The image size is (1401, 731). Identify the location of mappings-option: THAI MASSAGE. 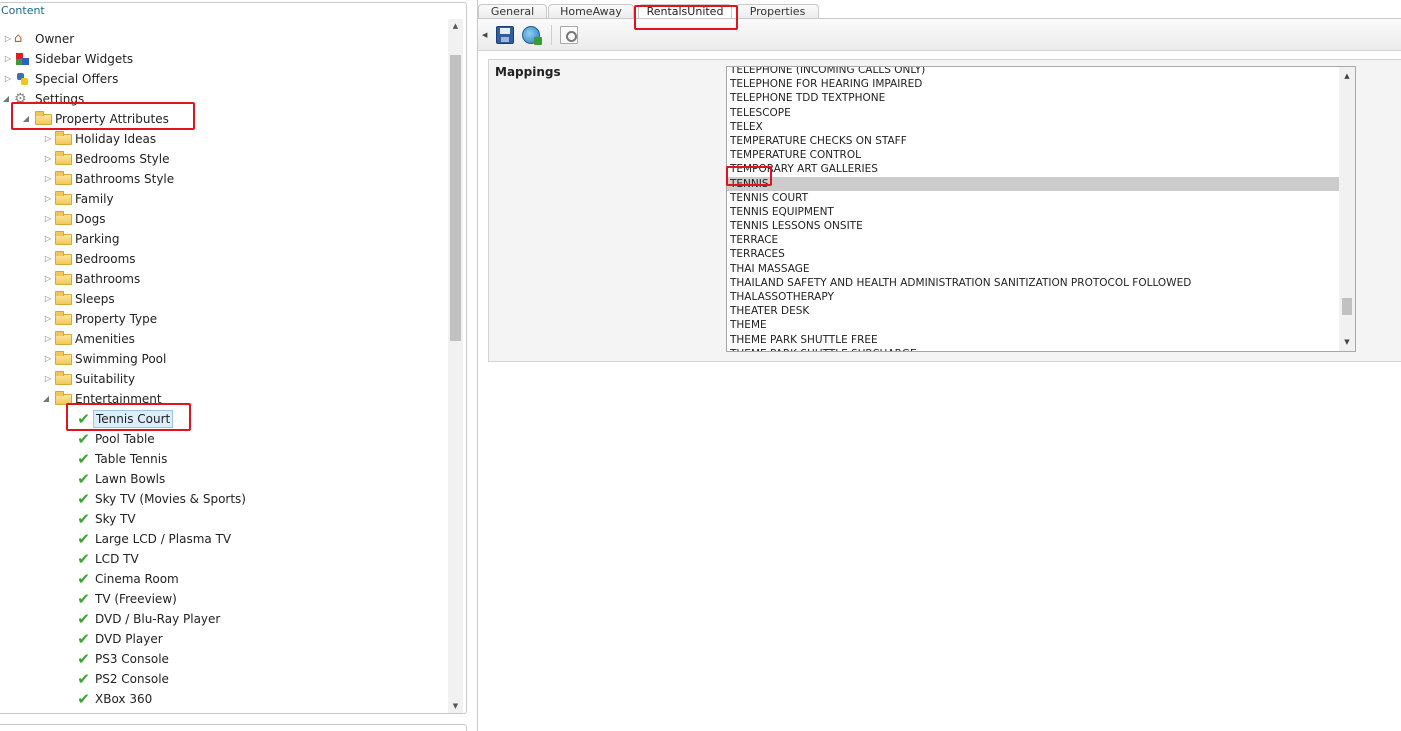
(1033, 269).